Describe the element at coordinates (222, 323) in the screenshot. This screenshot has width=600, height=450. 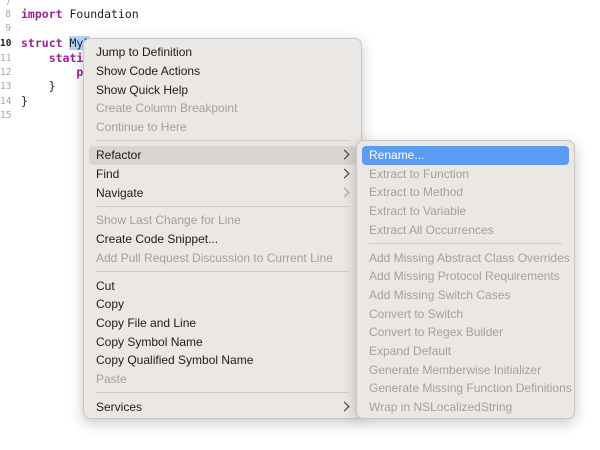
I see `menu-item-copy-file-and-line: Copy File and Line` at that location.